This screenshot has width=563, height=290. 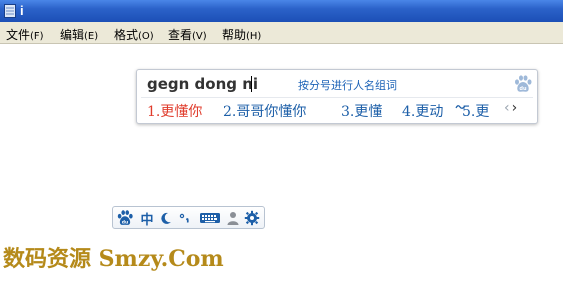 I want to click on title-bar: i, so click(x=281, y=11).